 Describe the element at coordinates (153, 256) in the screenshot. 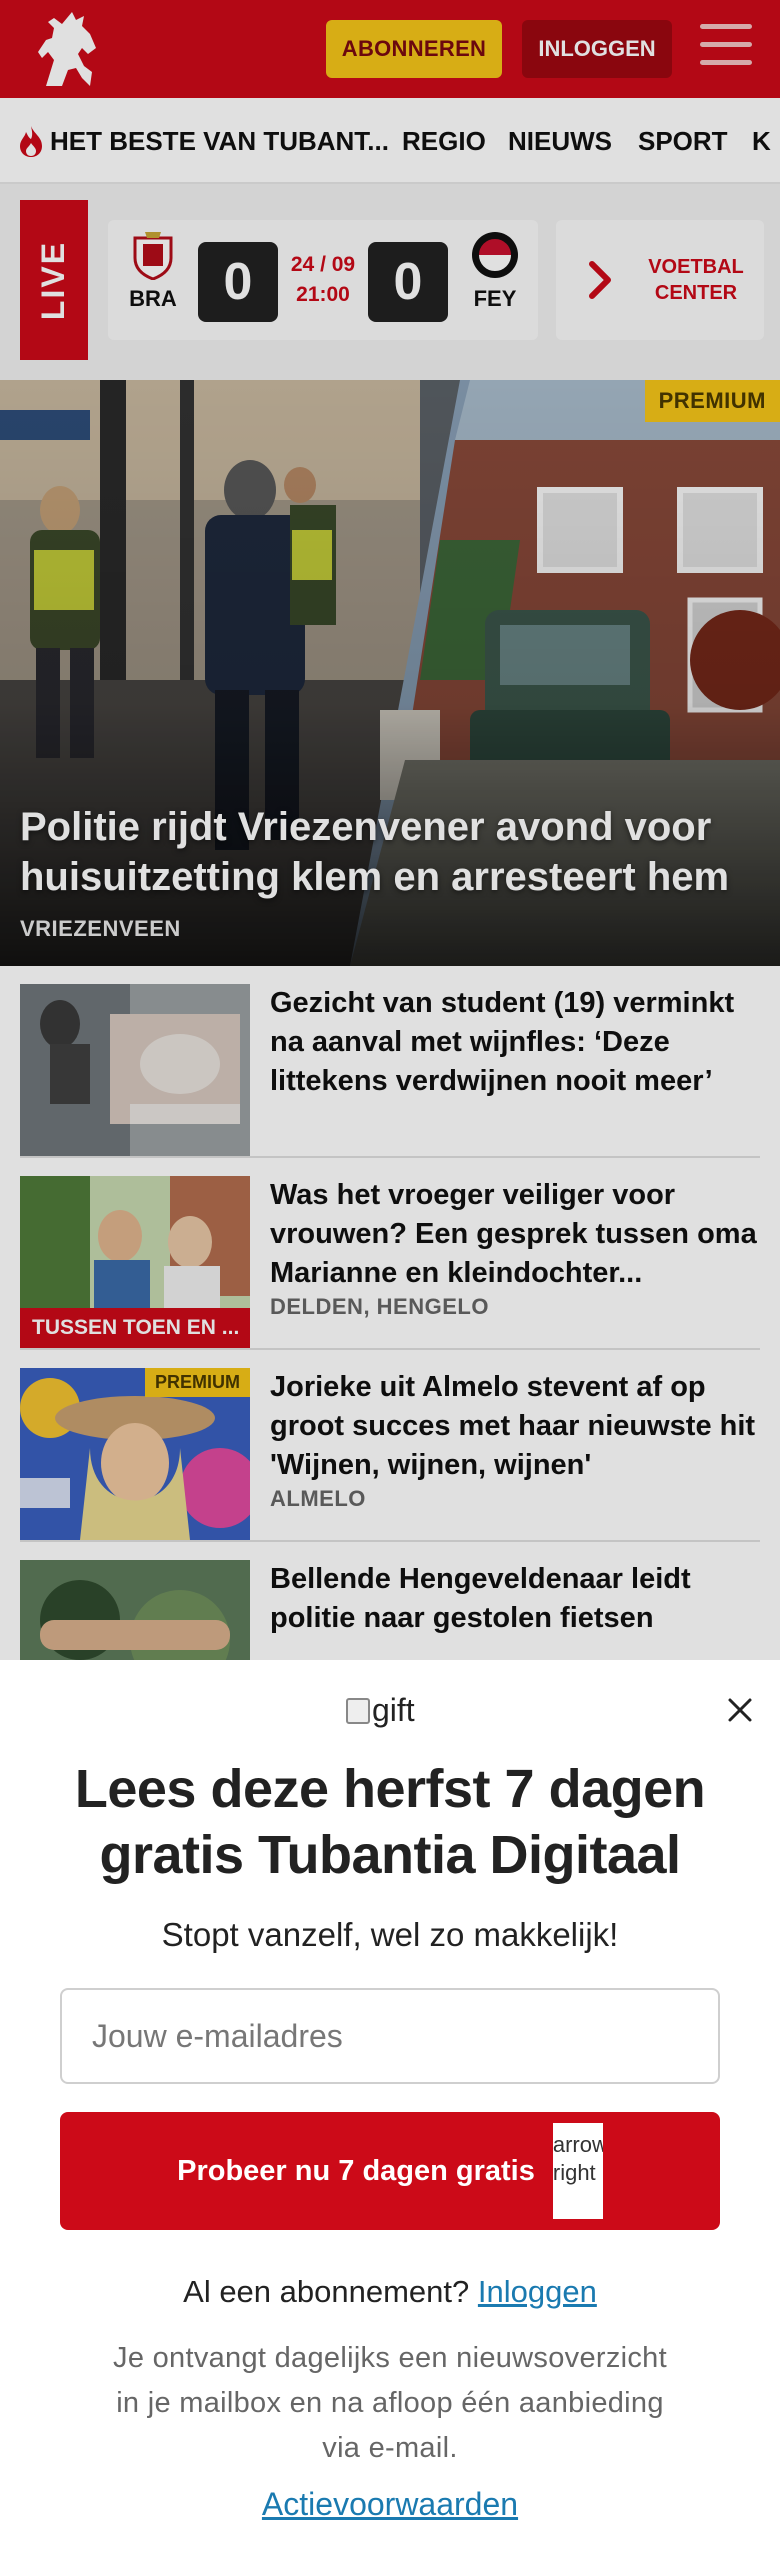

I see `braga-crest-icon` at that location.